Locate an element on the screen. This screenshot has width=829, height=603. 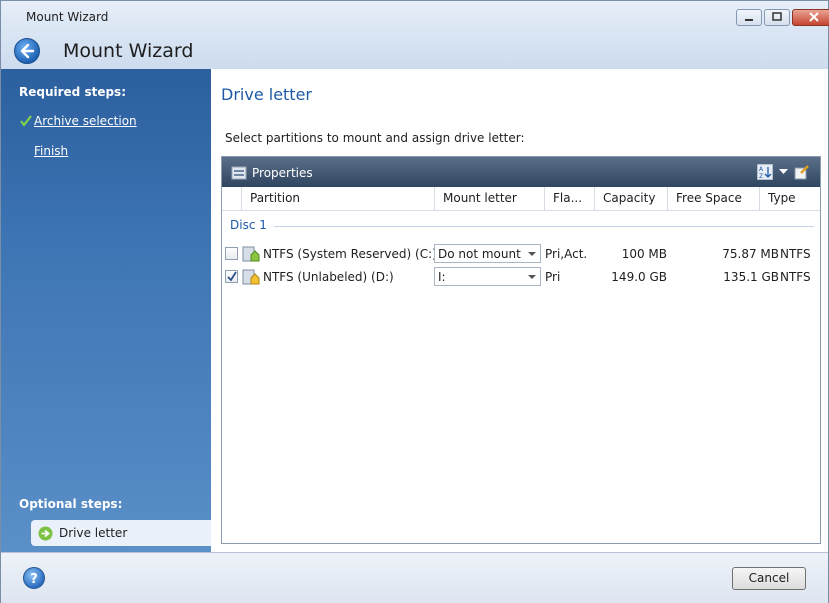
required-steps-heading: Required steps: is located at coordinates (72, 92).